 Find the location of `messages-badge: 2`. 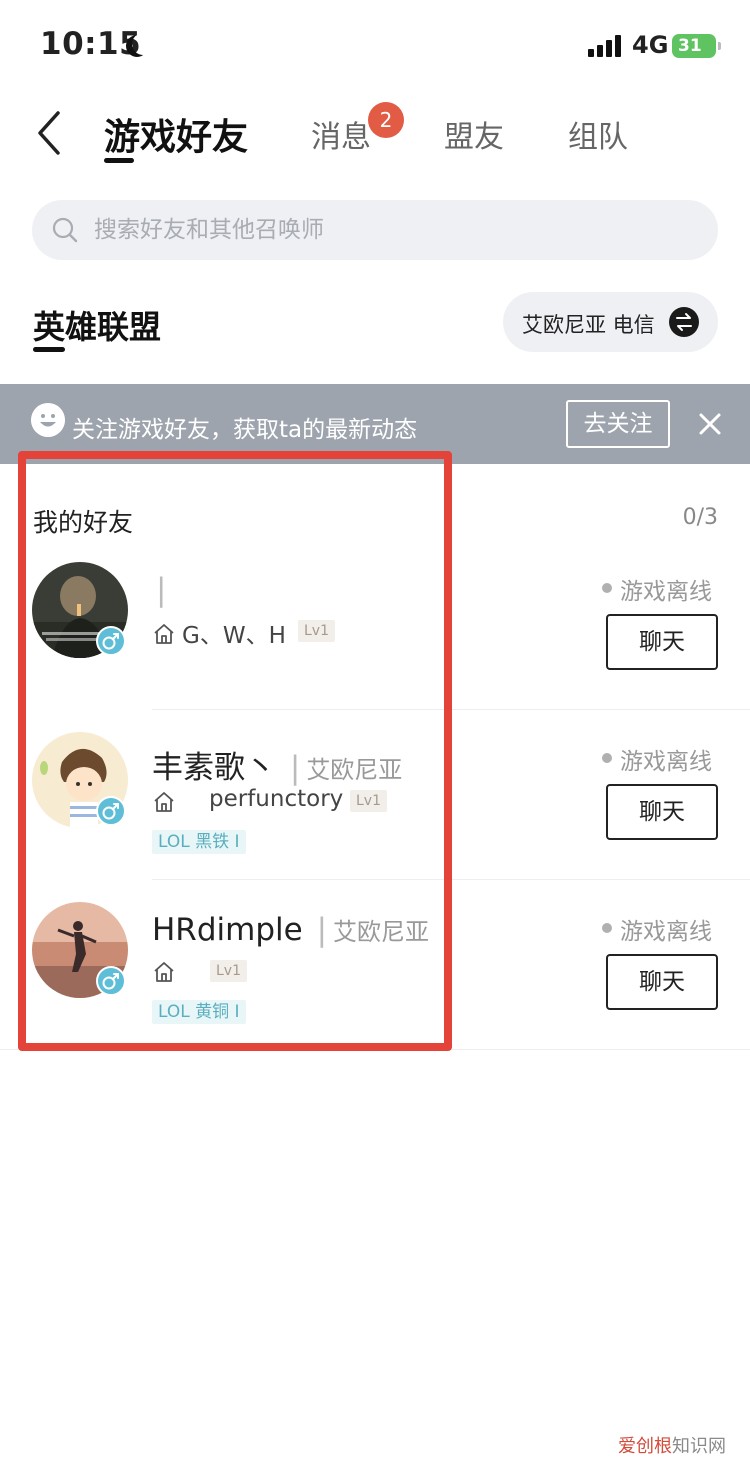

messages-badge: 2 is located at coordinates (386, 120).